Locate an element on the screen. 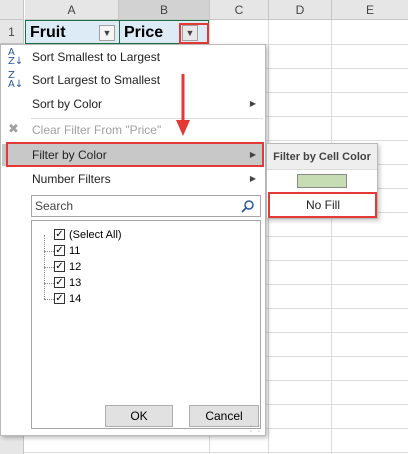 The width and height of the screenshot is (408, 454). filter-dropdown-fruit: ▼ is located at coordinates (107, 33).